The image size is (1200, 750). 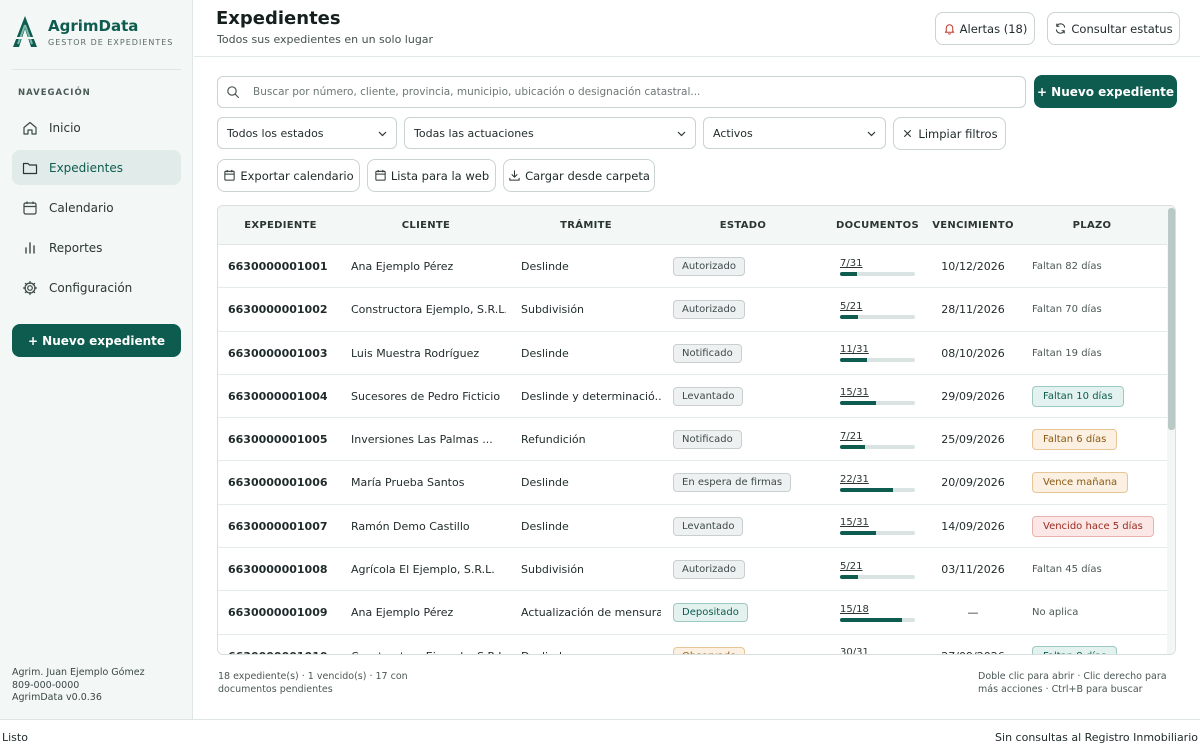 I want to click on cliente-name: Ana Ejemplo Pérez, so click(x=402, y=613).